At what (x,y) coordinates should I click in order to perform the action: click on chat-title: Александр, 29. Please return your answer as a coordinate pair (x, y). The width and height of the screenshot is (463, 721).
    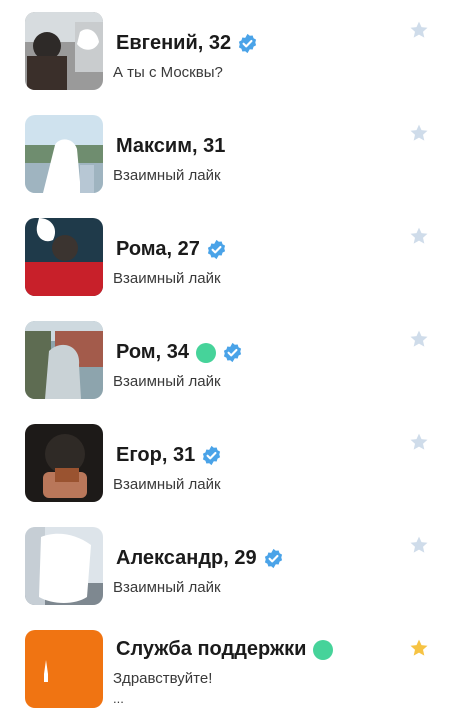
    Looking at the image, I should click on (200, 558).